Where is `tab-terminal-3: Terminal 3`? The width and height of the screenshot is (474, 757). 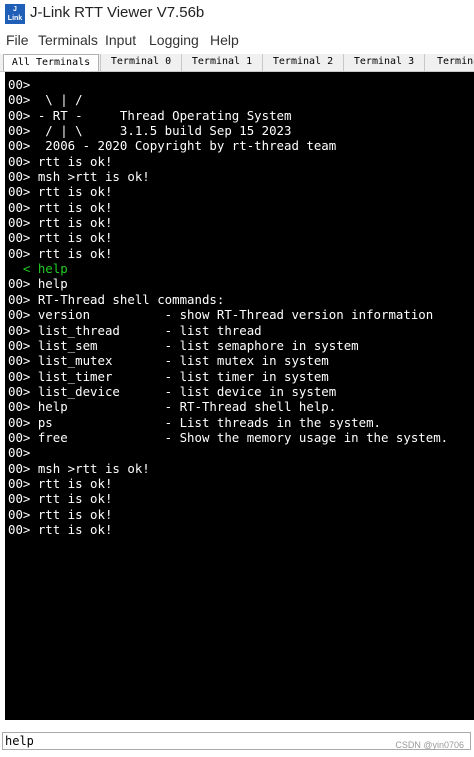
tab-terminal-3: Terminal 3 is located at coordinates (383, 62).